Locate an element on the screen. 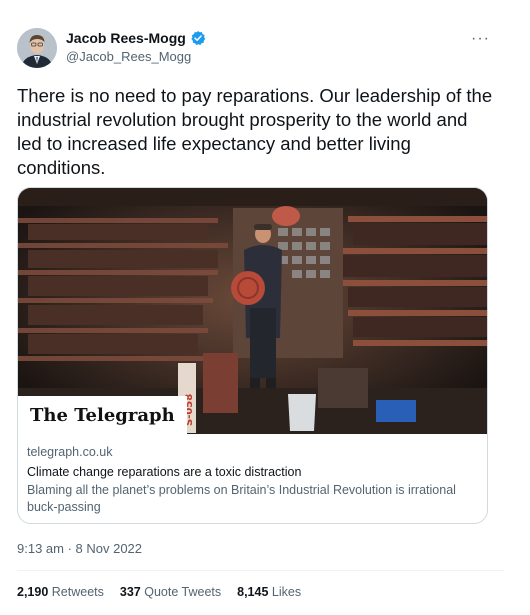  retweets-stat: 2,190 Retweets is located at coordinates (60, 592).